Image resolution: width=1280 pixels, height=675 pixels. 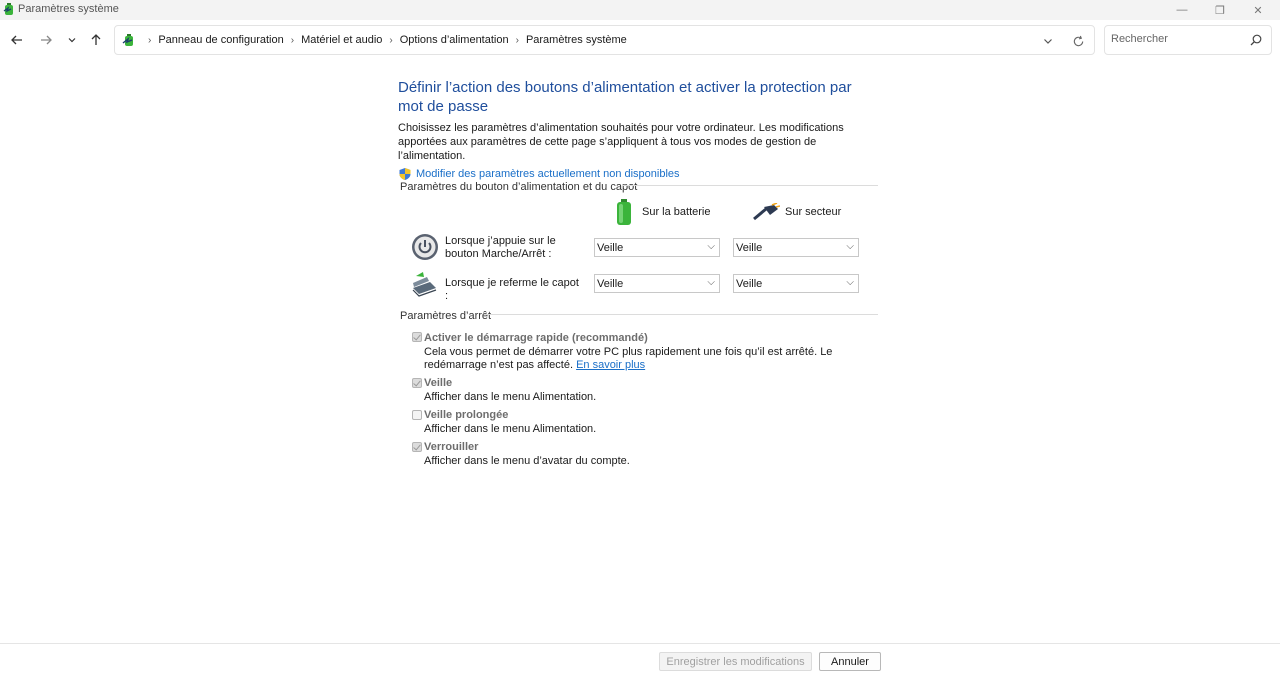 What do you see at coordinates (813, 212) in the screenshot?
I see `ac-column-label: Sur secteur` at bounding box center [813, 212].